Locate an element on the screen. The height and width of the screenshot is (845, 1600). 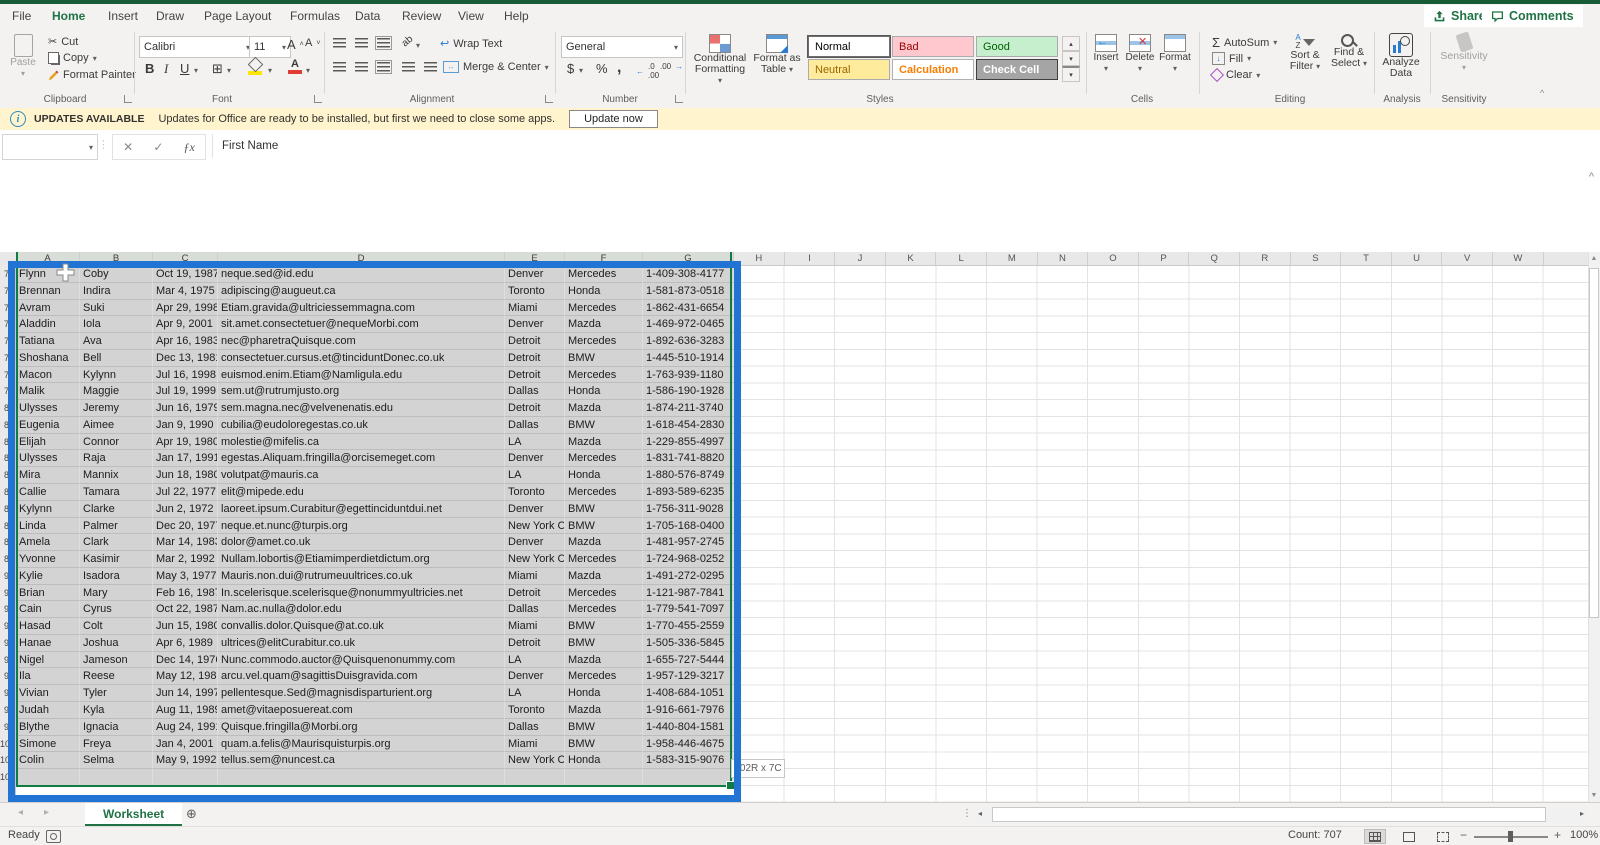
column-header-V: V is located at coordinates (1467, 259).